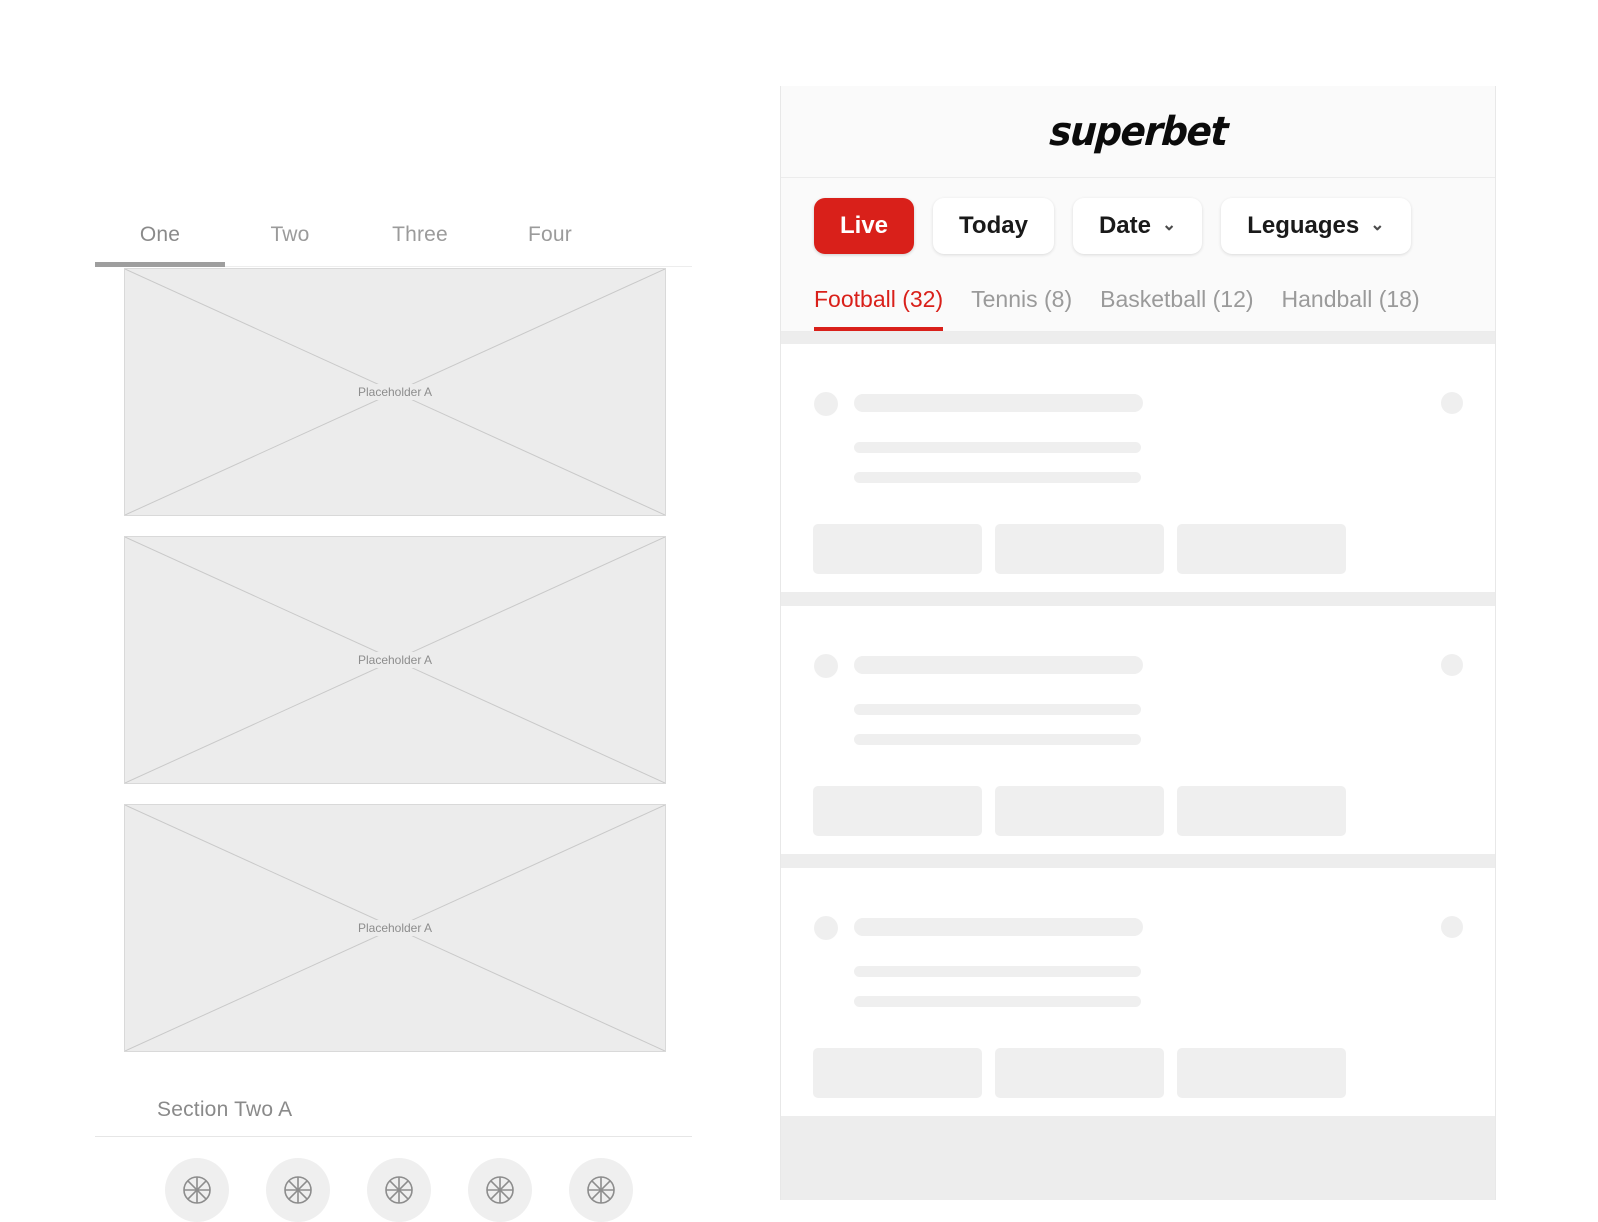 The image size is (1598, 1222). I want to click on placeholder-image-a: Placeholder A, so click(395, 392).